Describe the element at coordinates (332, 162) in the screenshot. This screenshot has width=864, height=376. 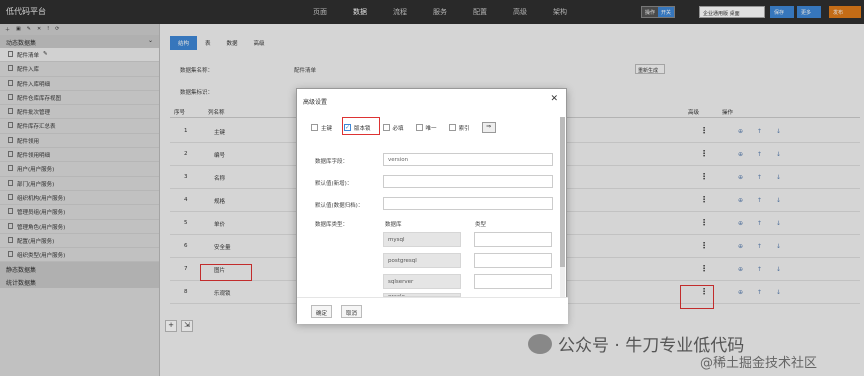
I see `db-field-label: 数据库字段：` at that location.